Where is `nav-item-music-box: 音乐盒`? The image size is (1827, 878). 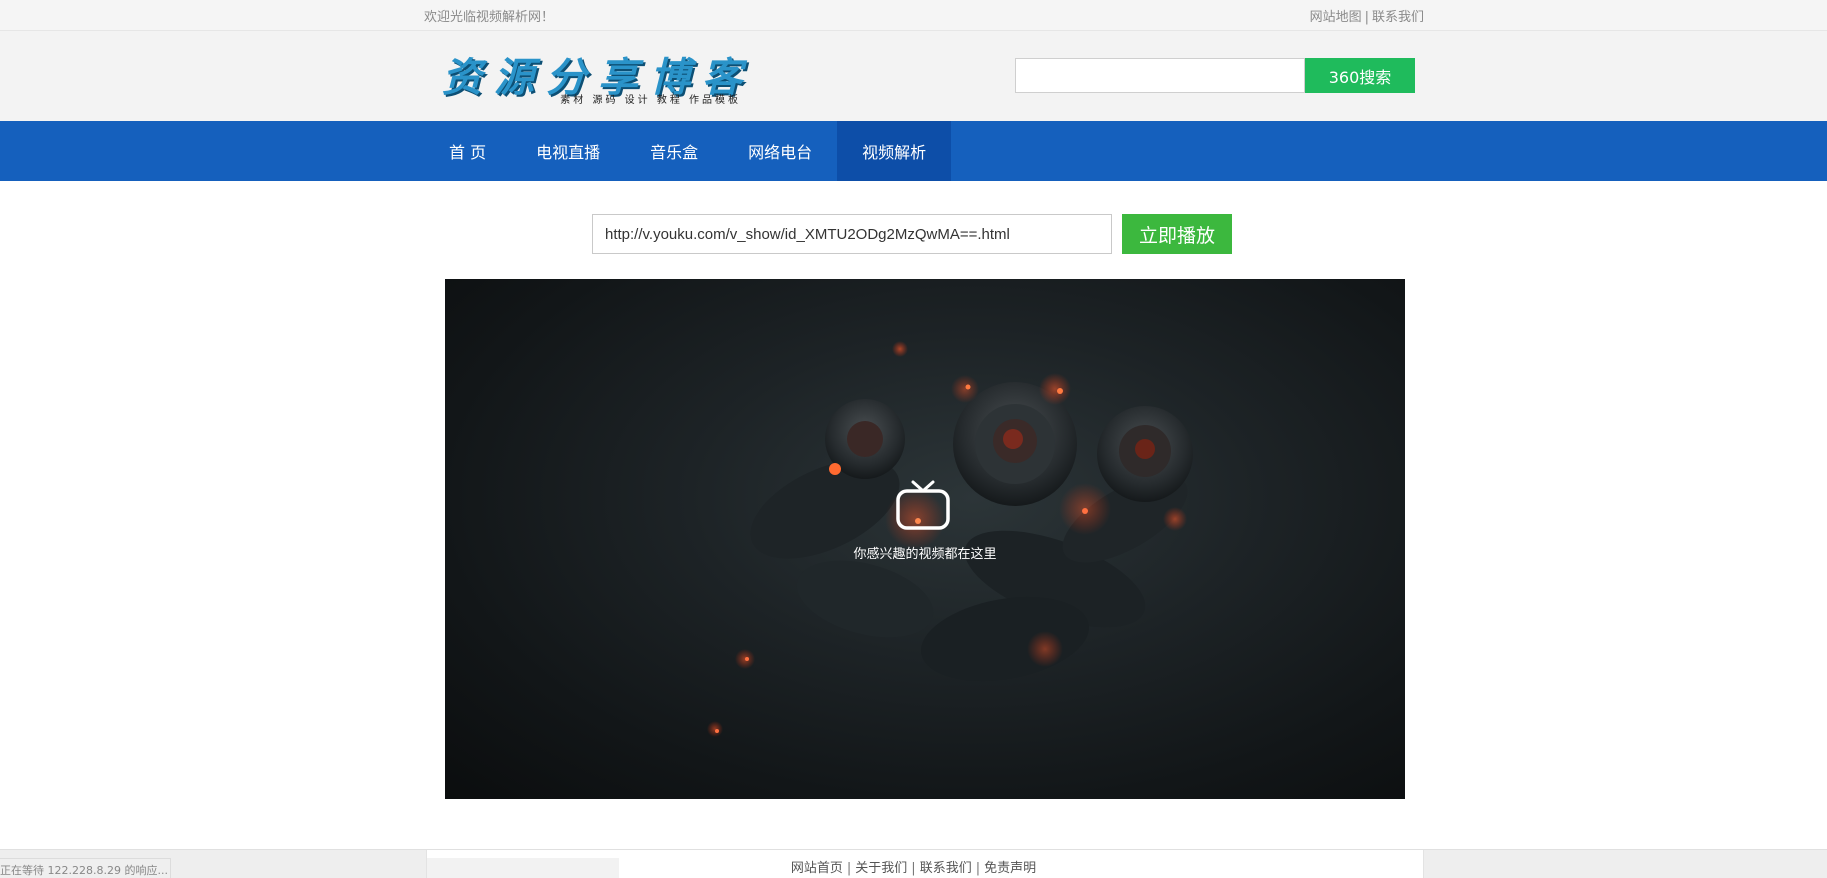
nav-item-music-box: 音乐盒 is located at coordinates (674, 151).